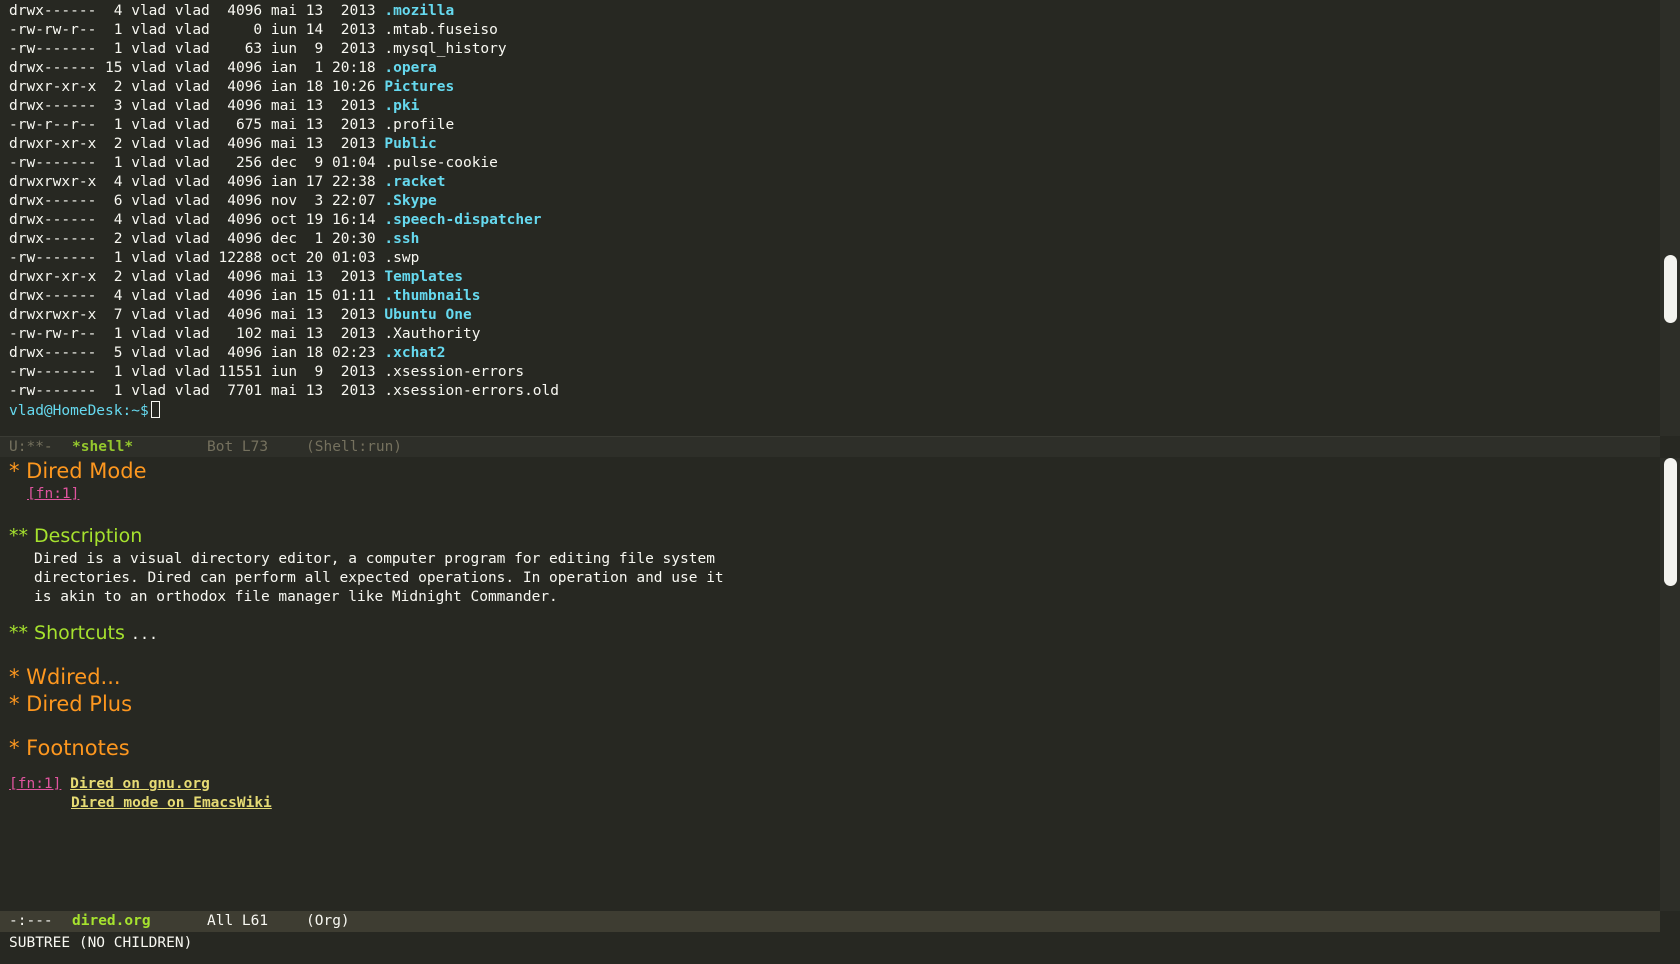 This screenshot has height=964, width=1680. Describe the element at coordinates (197, 372) in the screenshot. I see `file-metadata: -rw------- 1 vlad vlad 11551 iun 9 2013` at that location.